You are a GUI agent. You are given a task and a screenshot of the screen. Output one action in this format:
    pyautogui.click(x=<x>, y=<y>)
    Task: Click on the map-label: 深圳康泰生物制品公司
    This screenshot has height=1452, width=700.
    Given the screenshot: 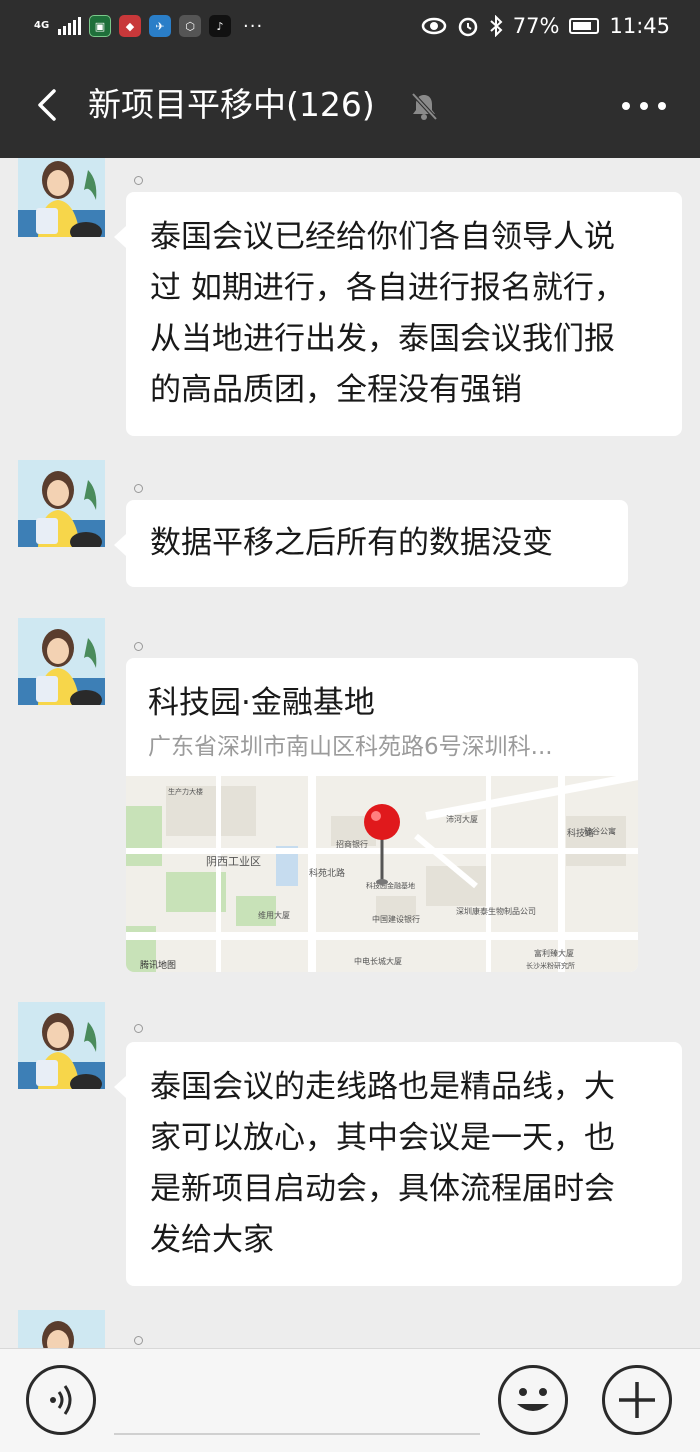 What is the action you would take?
    pyautogui.click(x=496, y=911)
    